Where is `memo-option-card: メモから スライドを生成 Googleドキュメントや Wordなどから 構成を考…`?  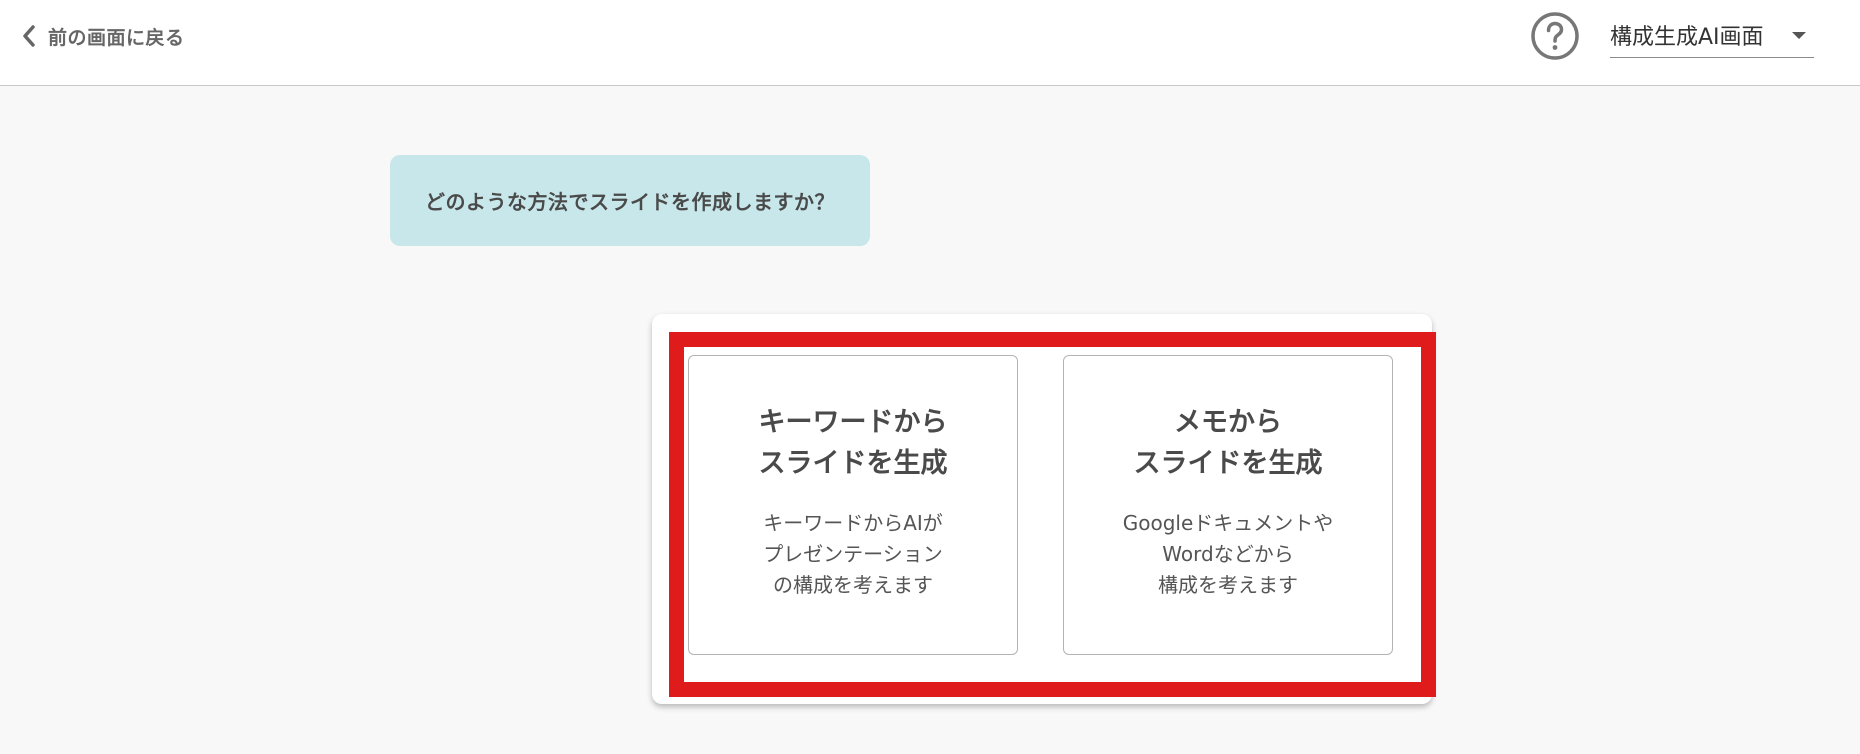
memo-option-card: メモから スライドを生成 Googleドキュメントや Wordなどから 構成を考… is located at coordinates (1228, 505).